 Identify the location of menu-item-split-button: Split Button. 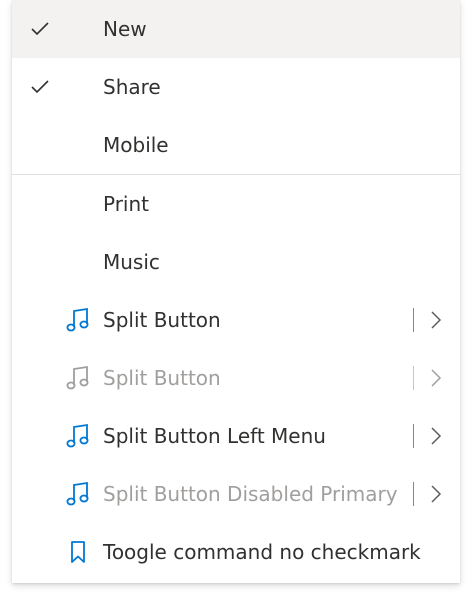
(236, 320).